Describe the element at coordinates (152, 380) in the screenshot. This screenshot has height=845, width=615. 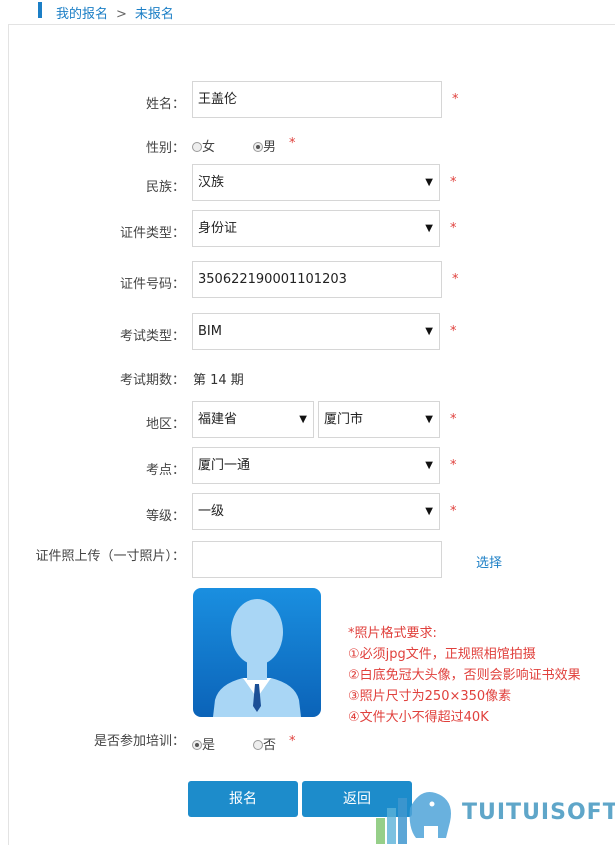
I see `exam-period-label: 考试期数：` at that location.